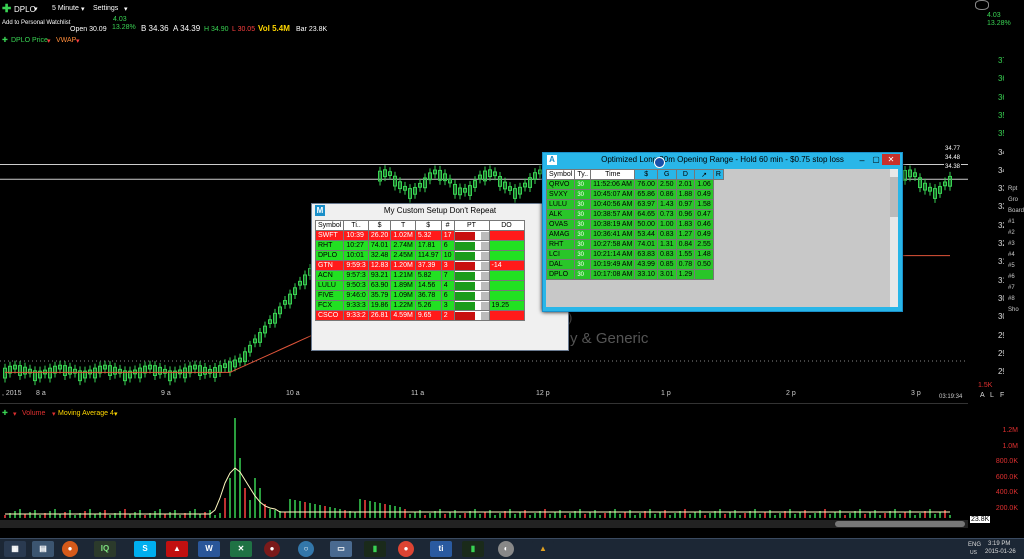 The height and width of the screenshot is (559, 1024). What do you see at coordinates (419, 255) in the screenshot?
I see `table-row: DPLO 10:01 32.48 2.45M 114.97 10` at bounding box center [419, 255].